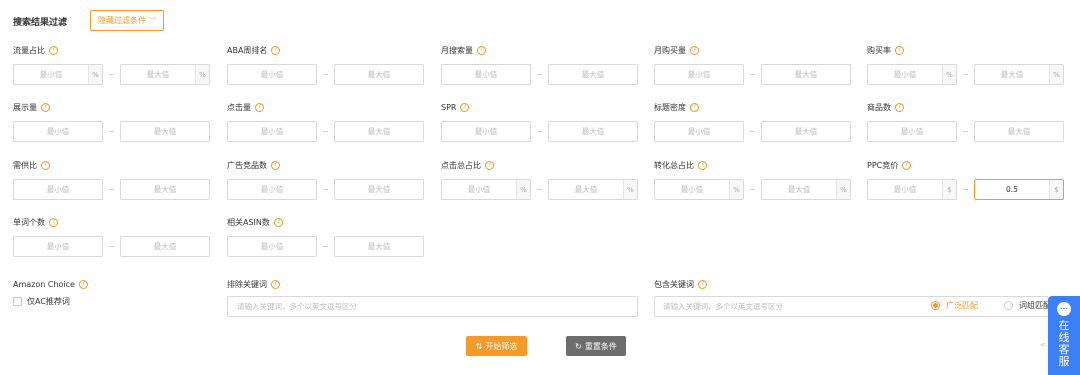  Describe the element at coordinates (674, 165) in the screenshot. I see `field-label-text: 转化总占比` at that location.